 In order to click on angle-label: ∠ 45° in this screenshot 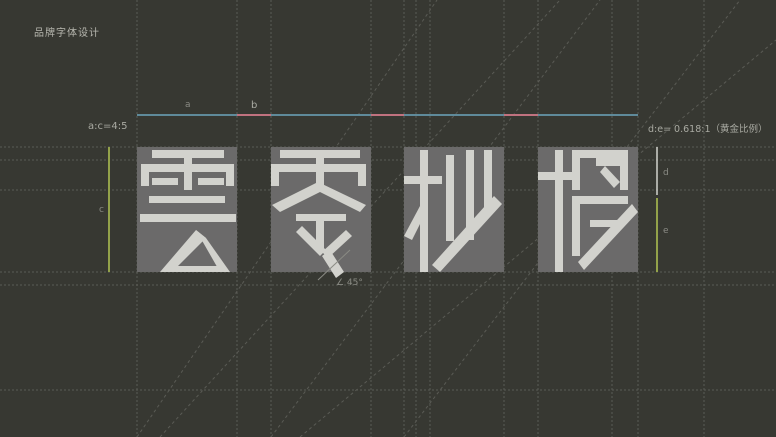, I will do `click(349, 283)`.